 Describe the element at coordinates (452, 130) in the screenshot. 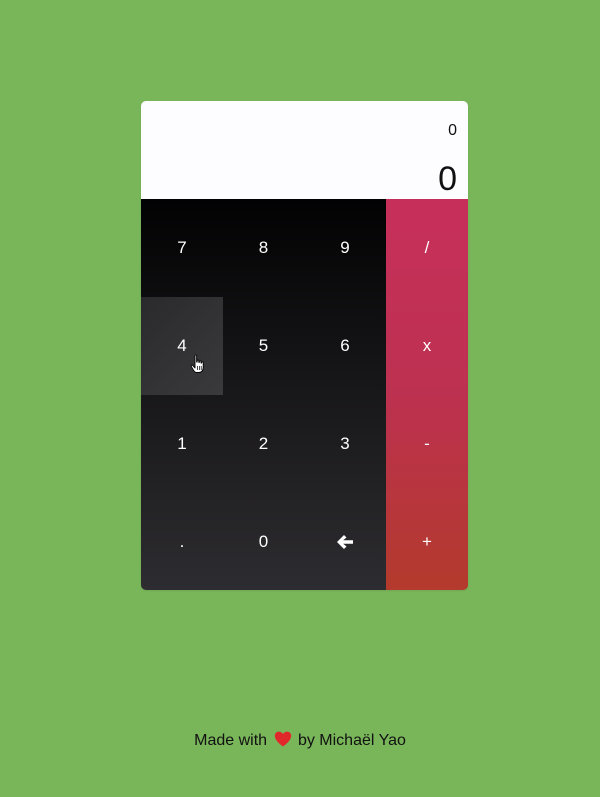

I see `display-history: 0` at that location.